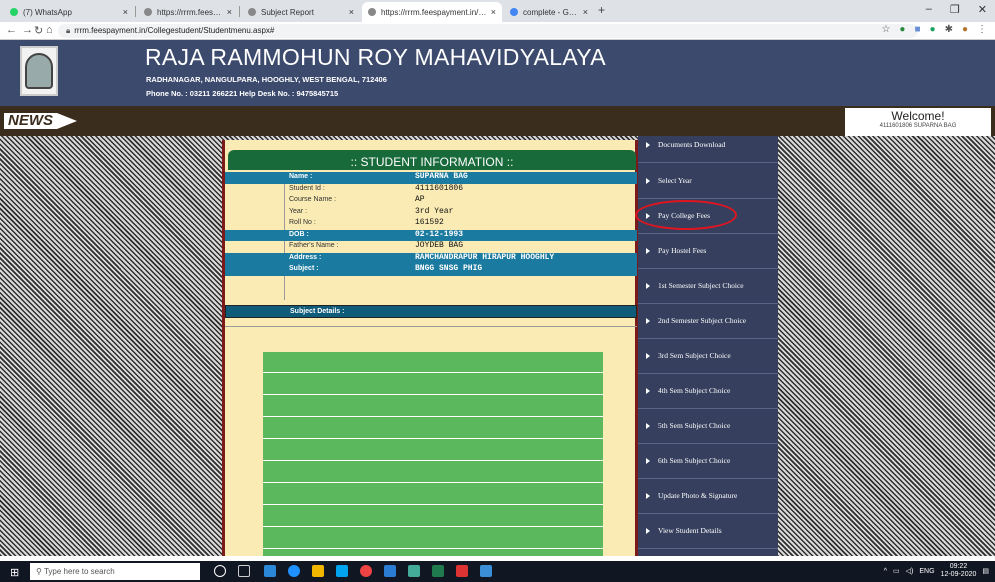 This screenshot has width=995, height=582. What do you see at coordinates (431, 326) in the screenshot?
I see `divider` at bounding box center [431, 326].